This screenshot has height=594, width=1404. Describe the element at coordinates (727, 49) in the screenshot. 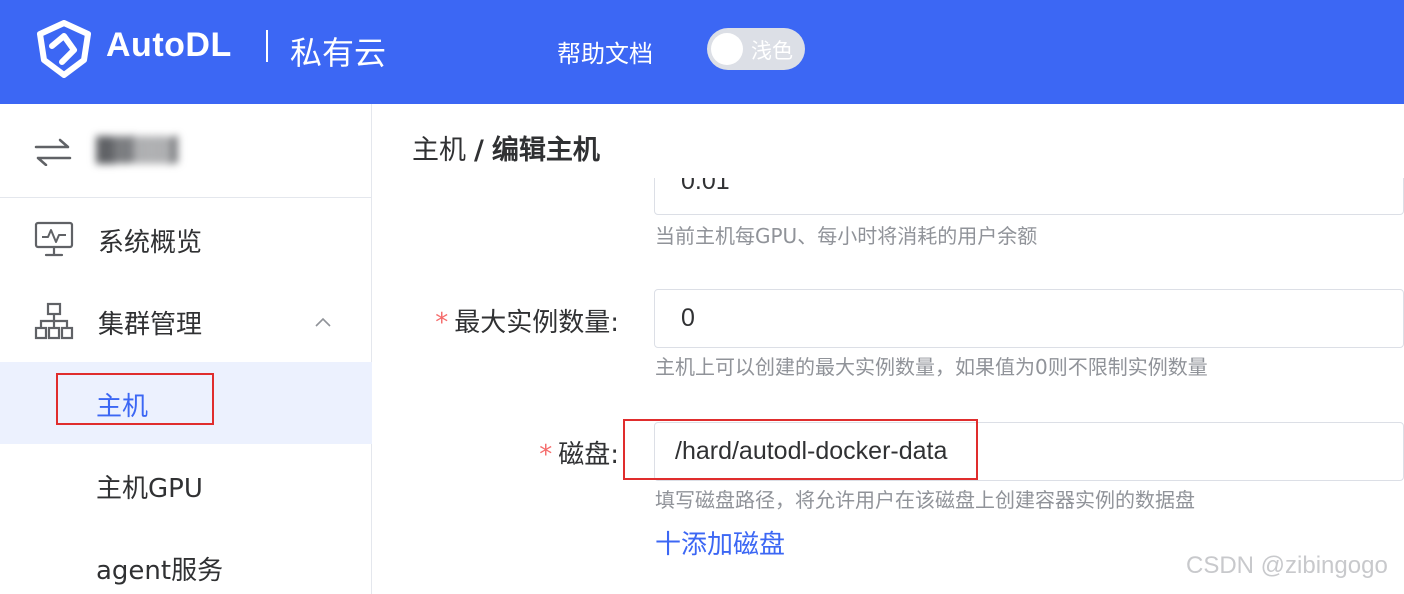

I see `toggle-knob` at that location.